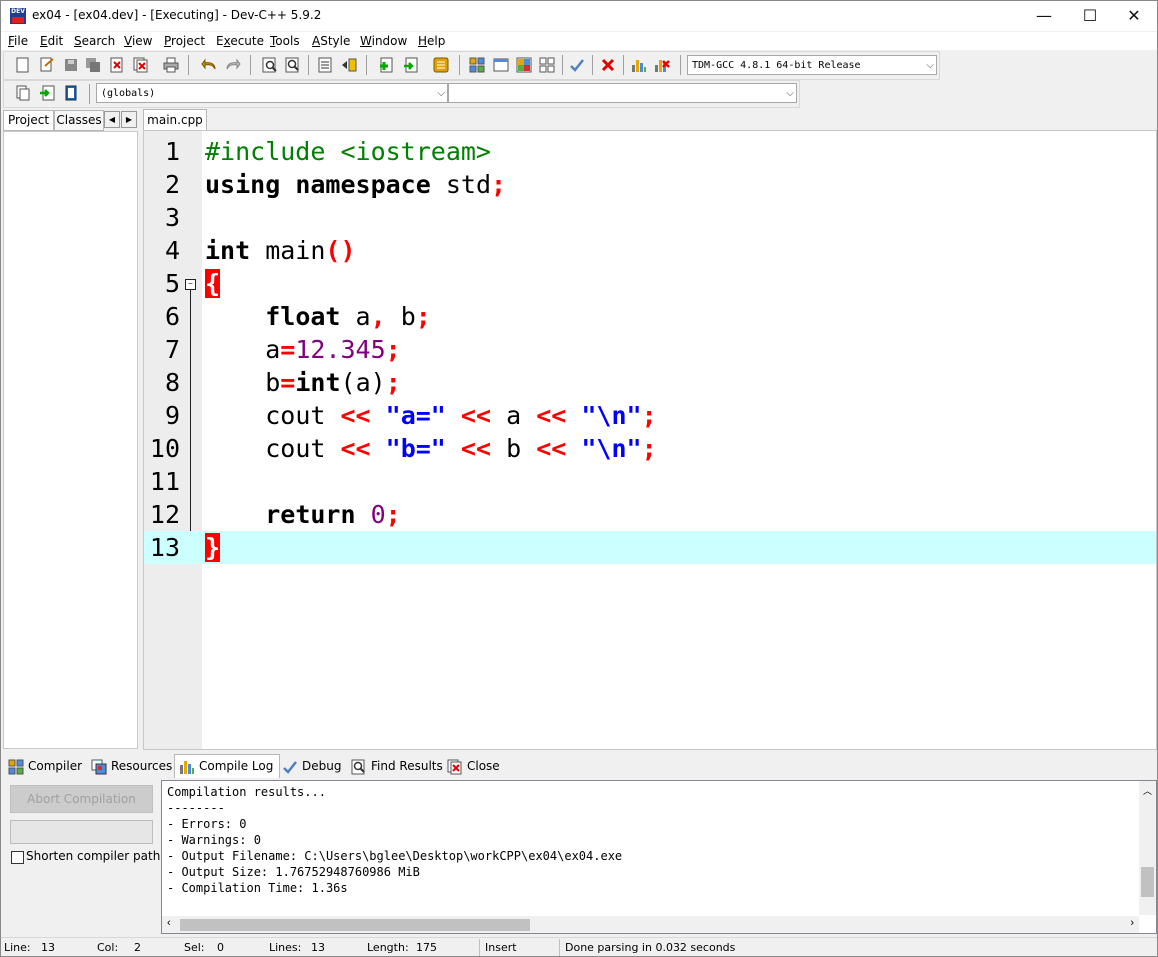 This screenshot has height=957, width=1158. Describe the element at coordinates (117, 65) in the screenshot. I see `close-file-icon` at that location.